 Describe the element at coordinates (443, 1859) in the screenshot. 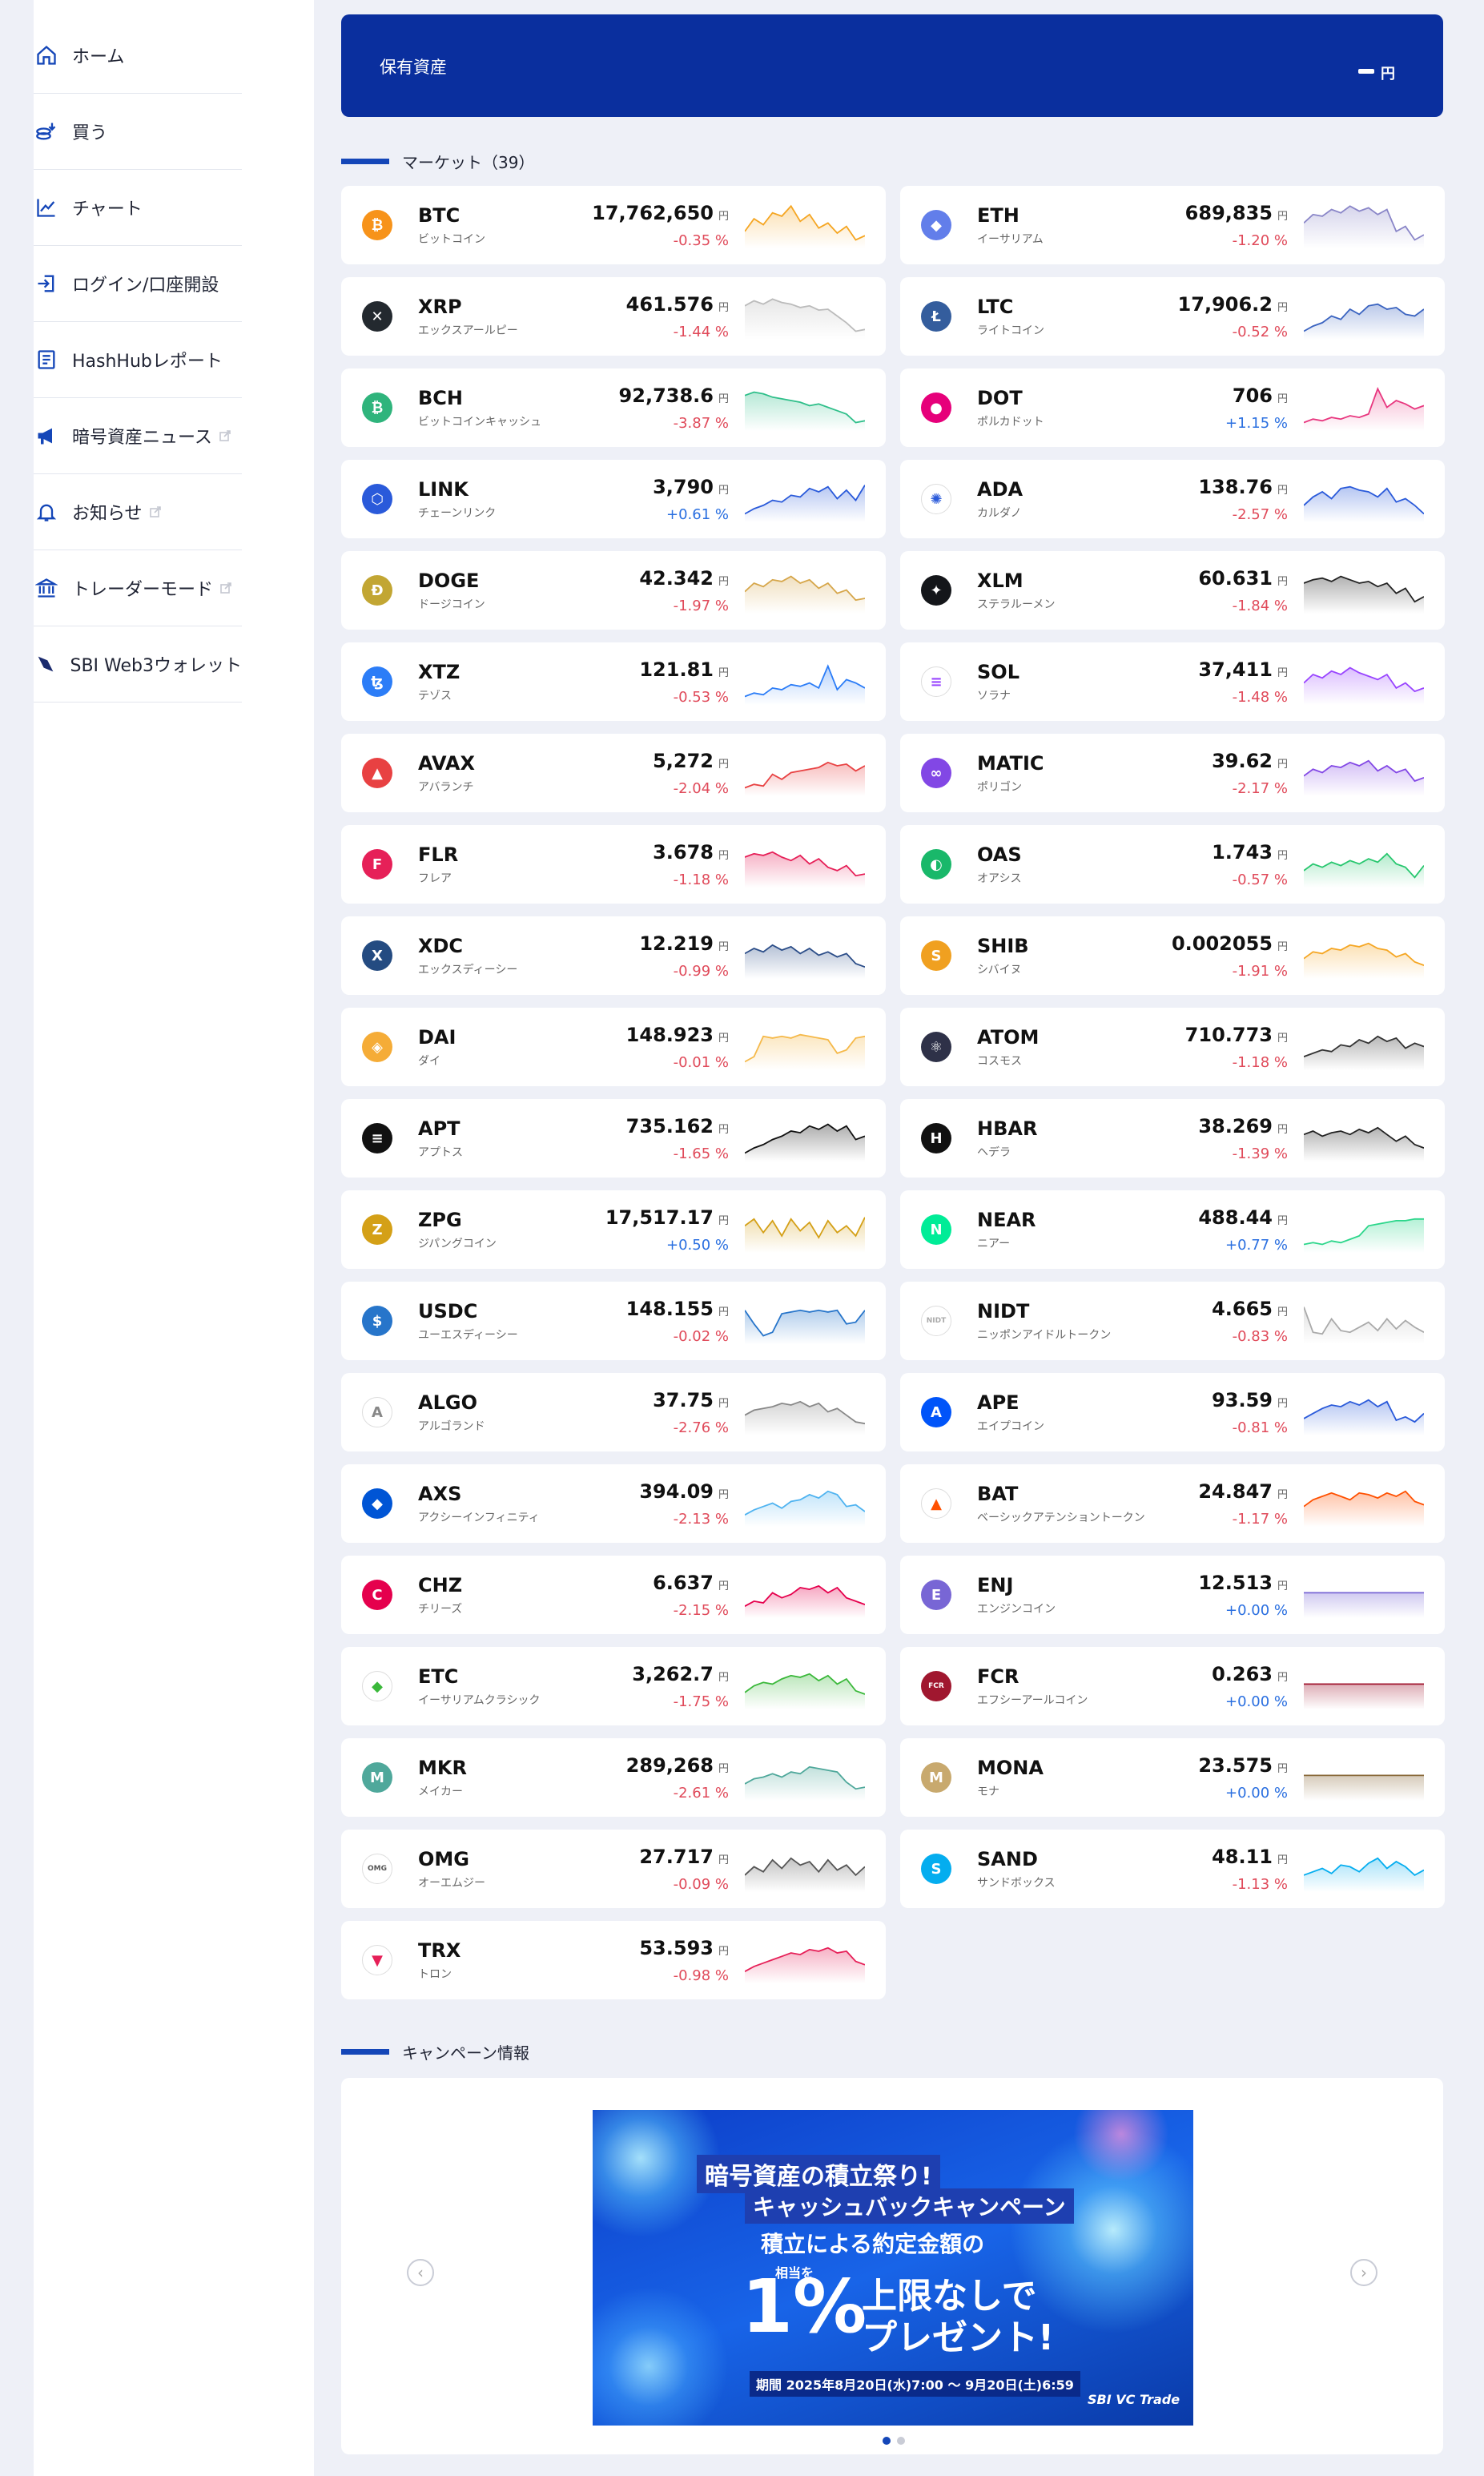

I see `coin-symbol: OMG` at that location.